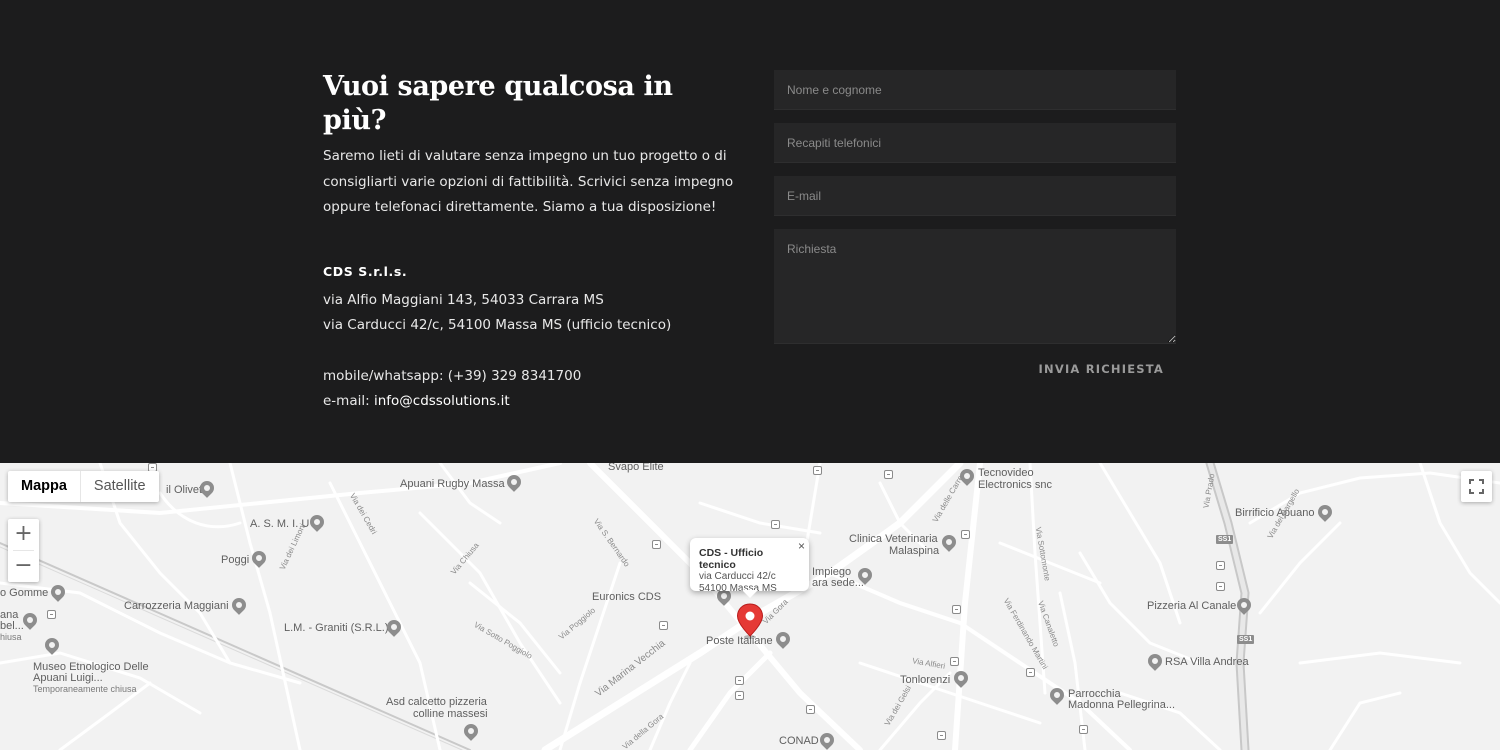 This screenshot has width=1500, height=750. I want to click on map-label-lm-graniti: L.M. - Graniti (S.R.L.), so click(336, 628).